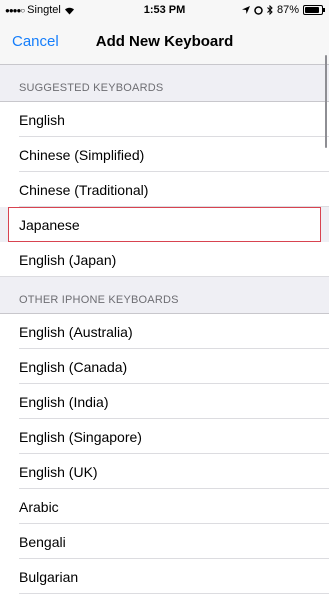 The width and height of the screenshot is (329, 594). What do you see at coordinates (164, 366) in the screenshot?
I see `list-item: English (Canada)` at bounding box center [164, 366].